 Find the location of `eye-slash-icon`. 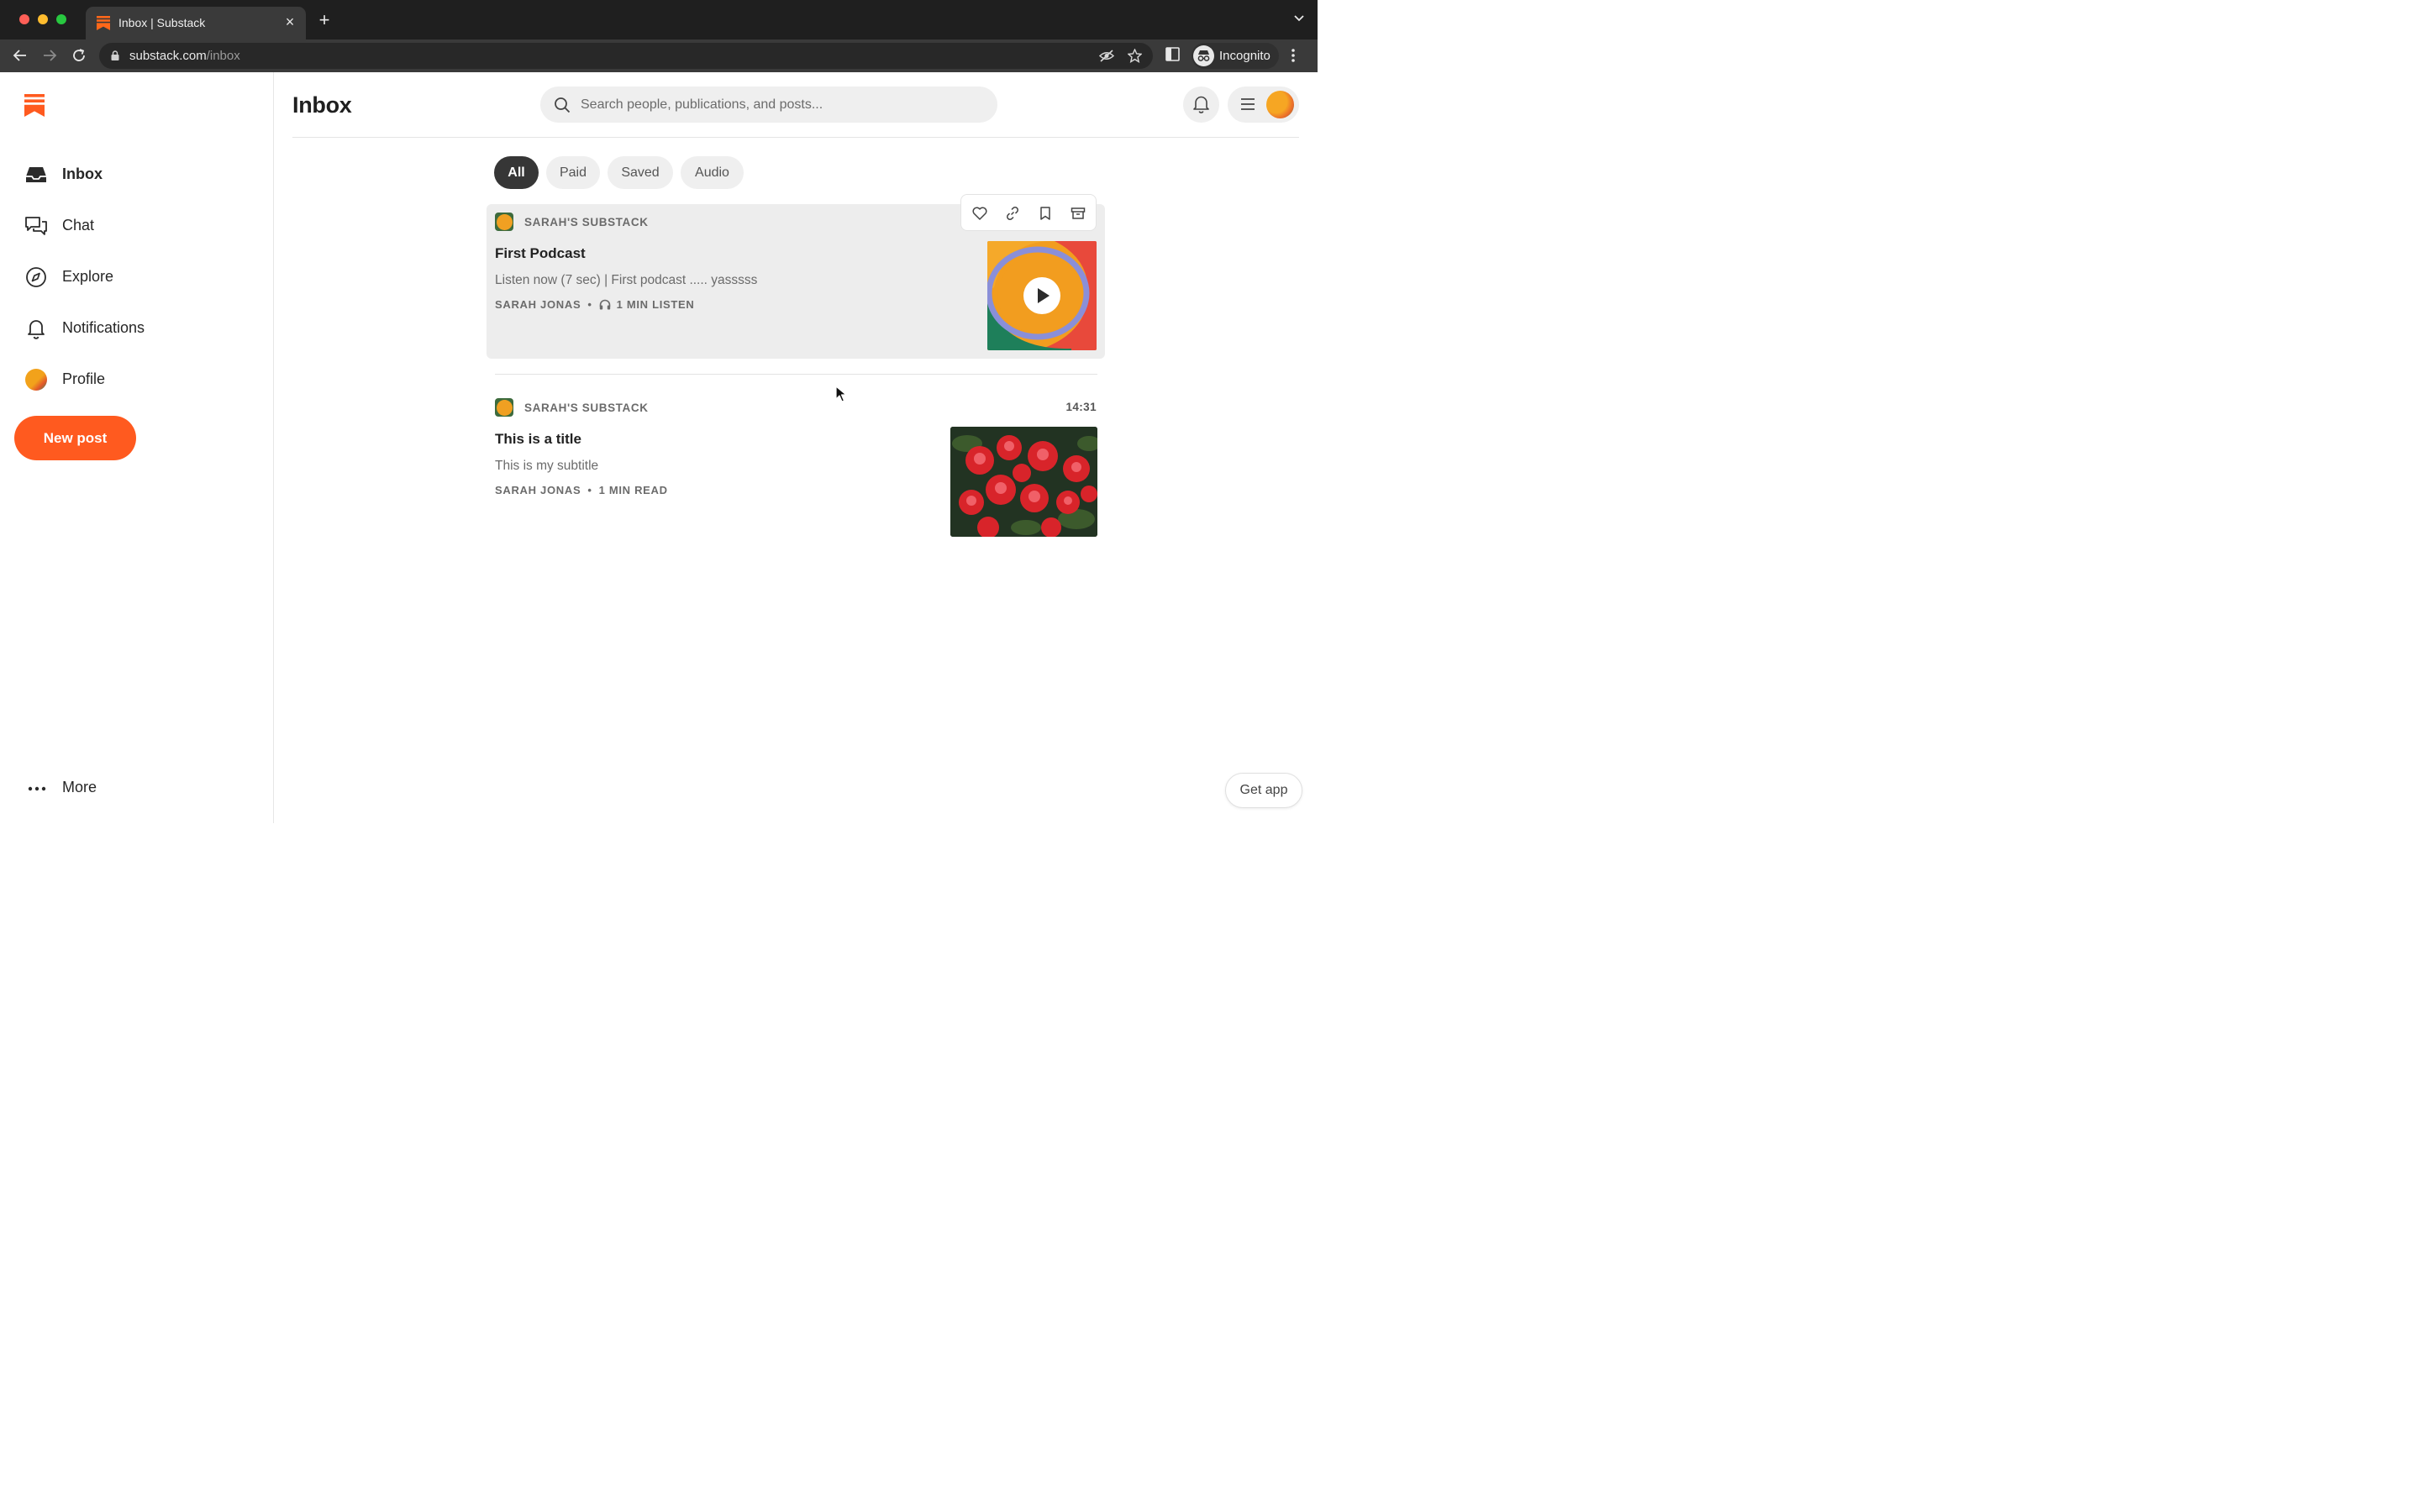

eye-slash-icon is located at coordinates (1106, 56).